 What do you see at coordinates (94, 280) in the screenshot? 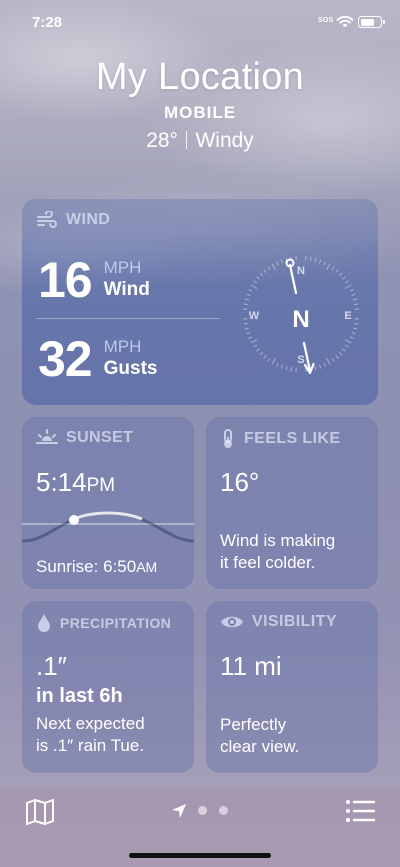
I see `wind-speed-row: 16 MPH Wind` at bounding box center [94, 280].